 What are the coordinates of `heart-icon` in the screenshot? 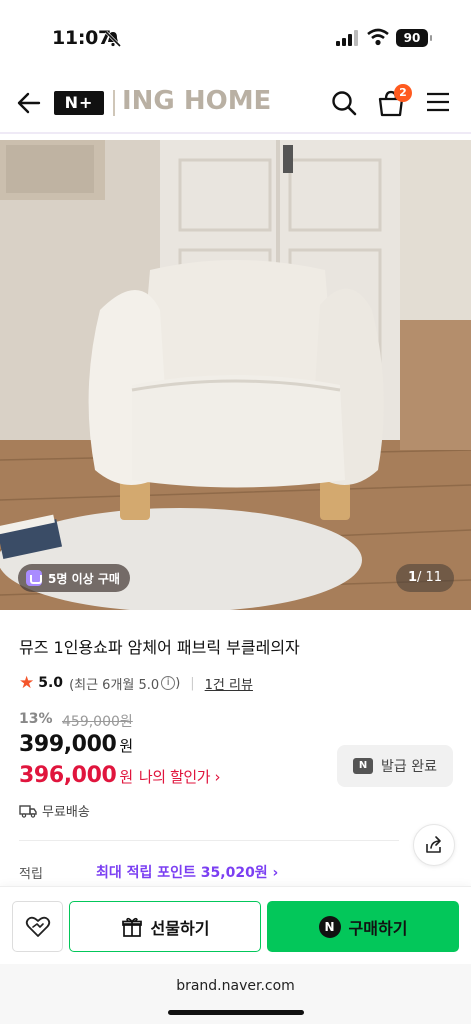 It's located at (37, 926).